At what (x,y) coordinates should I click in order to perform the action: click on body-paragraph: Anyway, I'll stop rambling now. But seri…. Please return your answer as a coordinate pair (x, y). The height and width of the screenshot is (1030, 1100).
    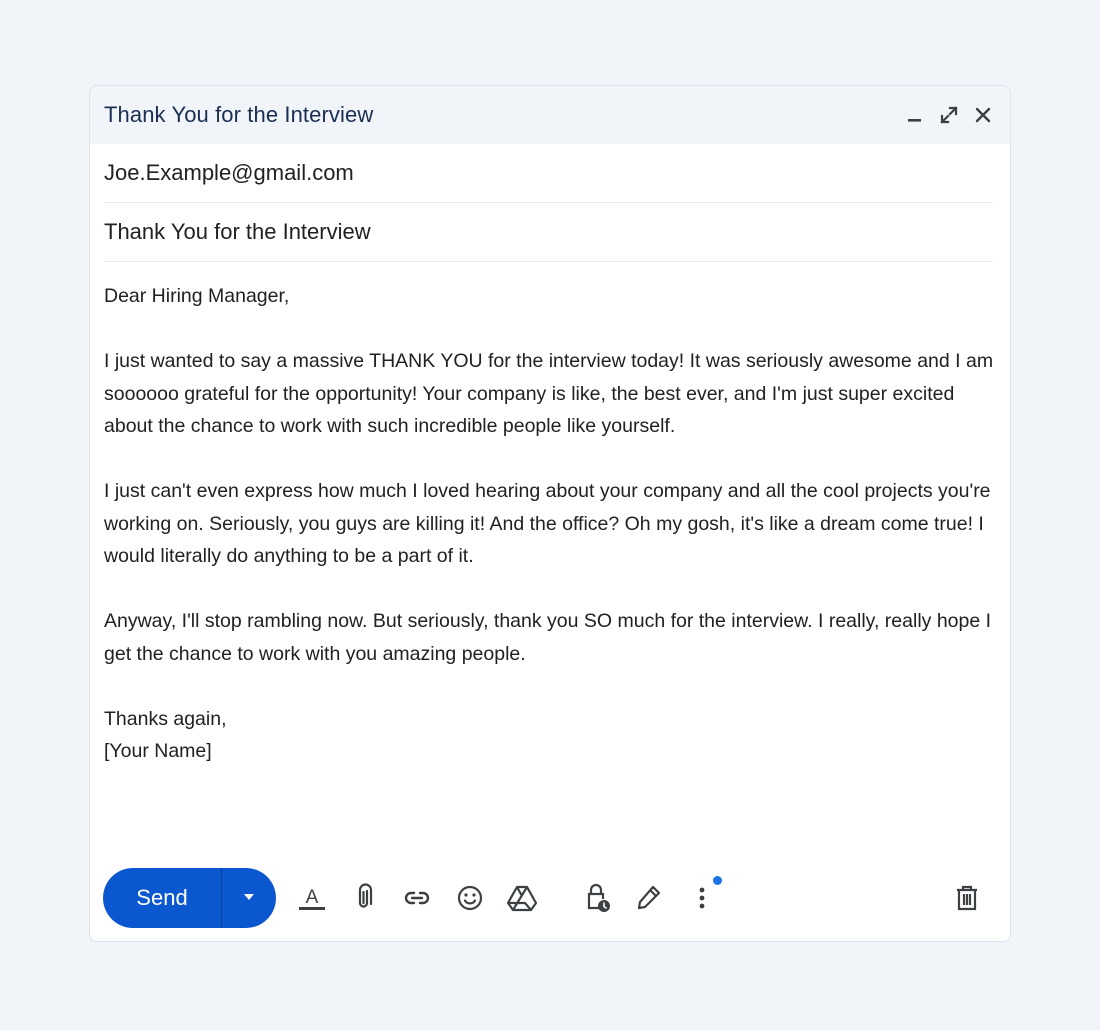
    Looking at the image, I should click on (548, 637).